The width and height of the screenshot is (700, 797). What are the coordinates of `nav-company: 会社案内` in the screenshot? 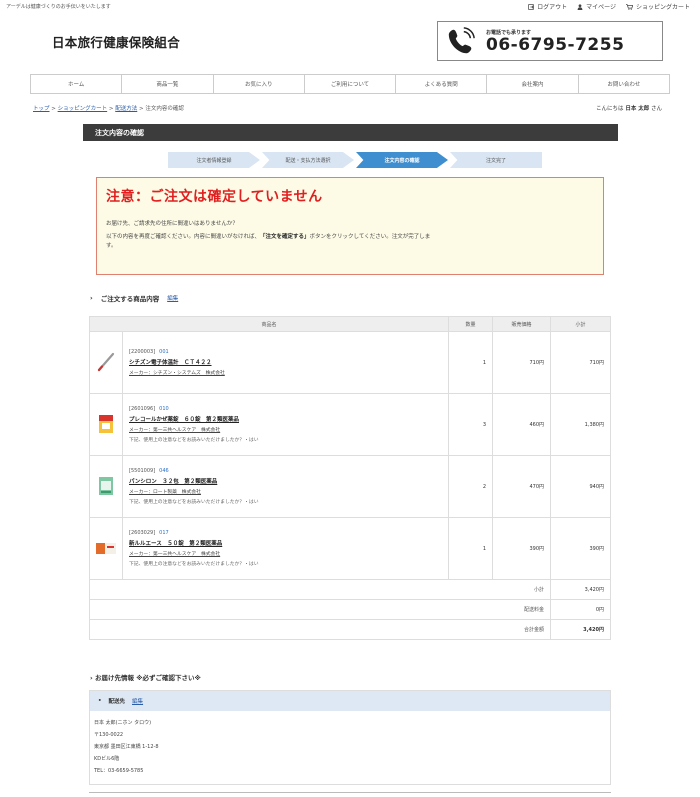 It's located at (533, 84).